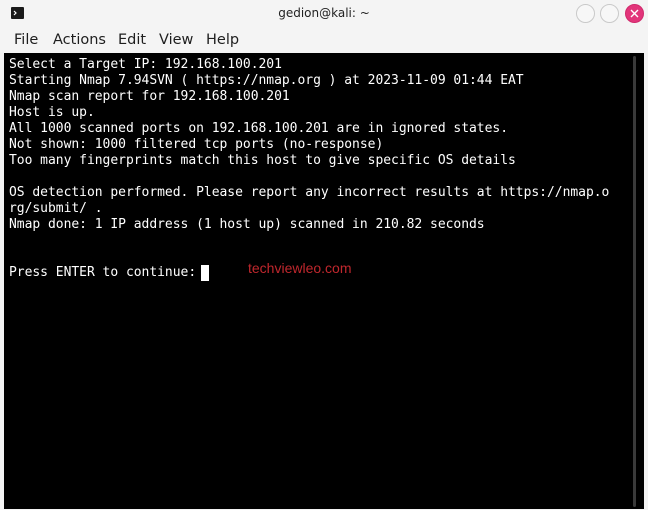 The image size is (648, 510). I want to click on window-title: gedion@kali: ~, so click(324, 13).